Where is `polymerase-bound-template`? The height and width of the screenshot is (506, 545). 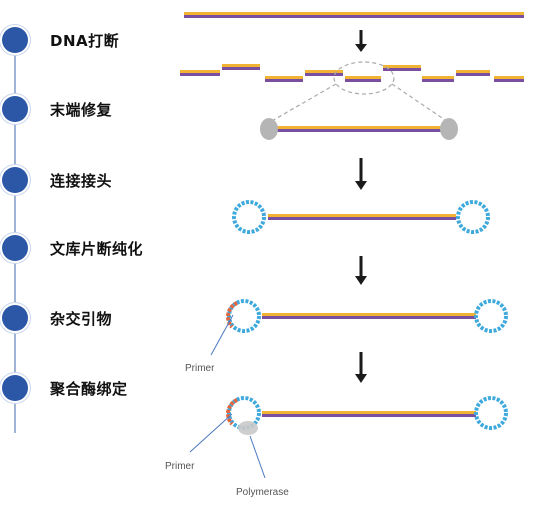
polymerase-bound-template is located at coordinates (367, 415).